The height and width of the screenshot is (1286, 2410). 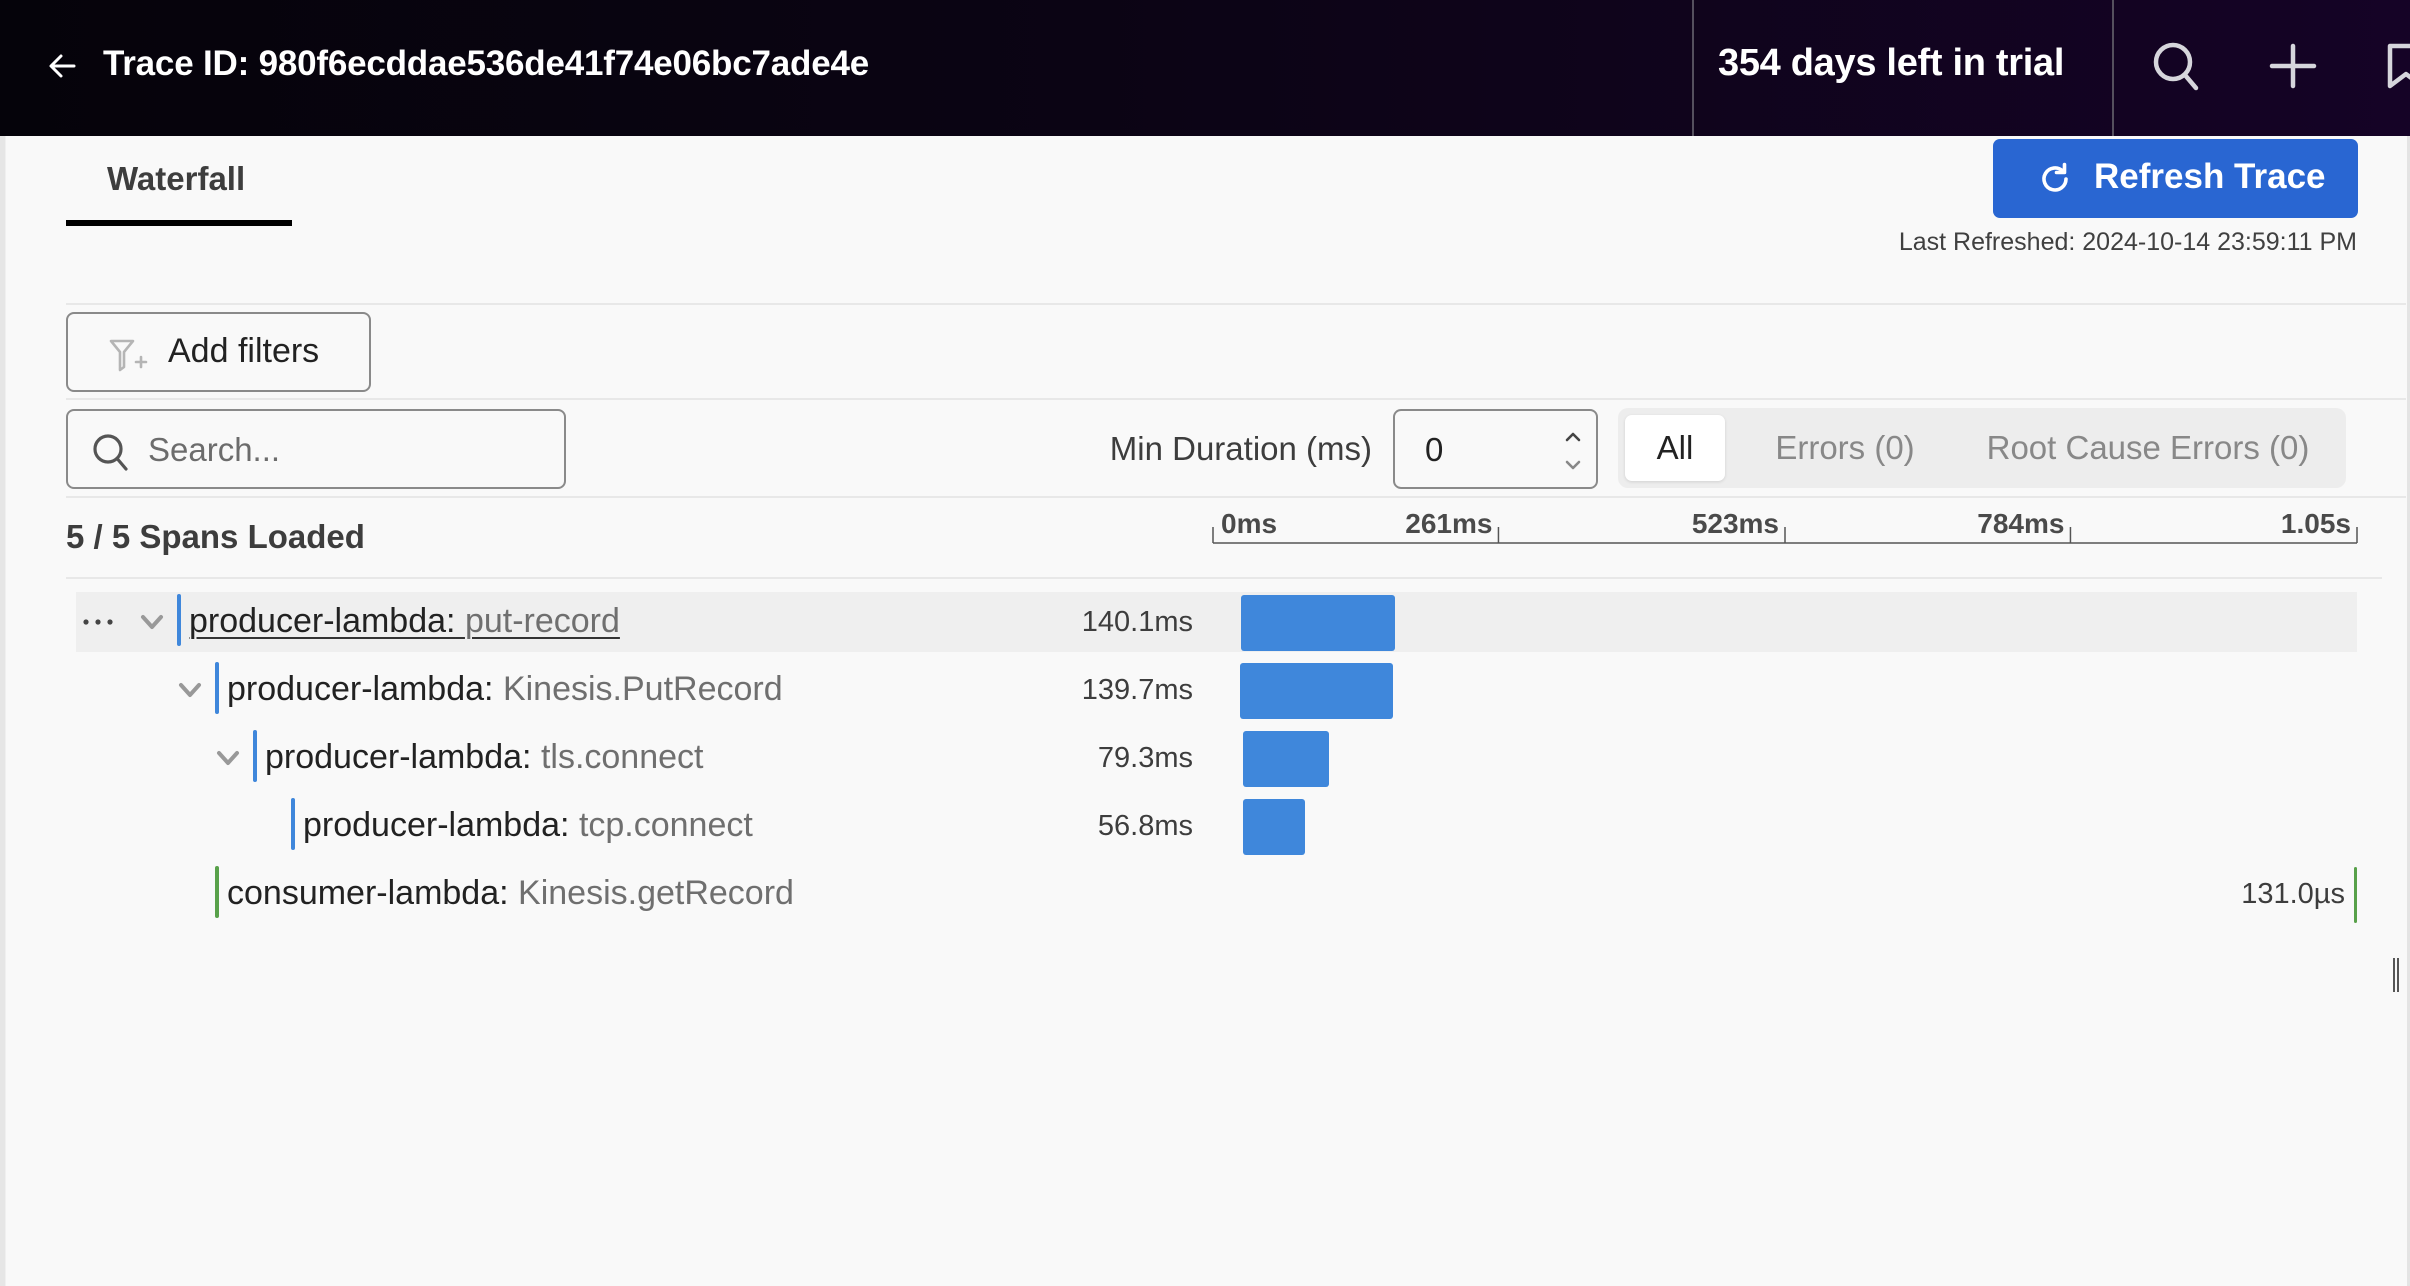 What do you see at coordinates (2055, 177) in the screenshot?
I see `refresh-icon` at bounding box center [2055, 177].